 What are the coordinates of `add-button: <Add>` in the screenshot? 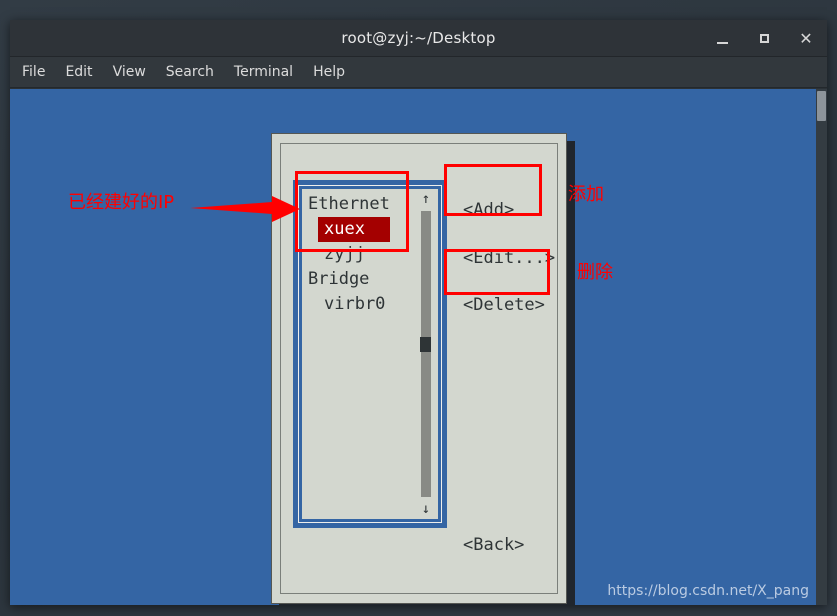 It's located at (488, 210).